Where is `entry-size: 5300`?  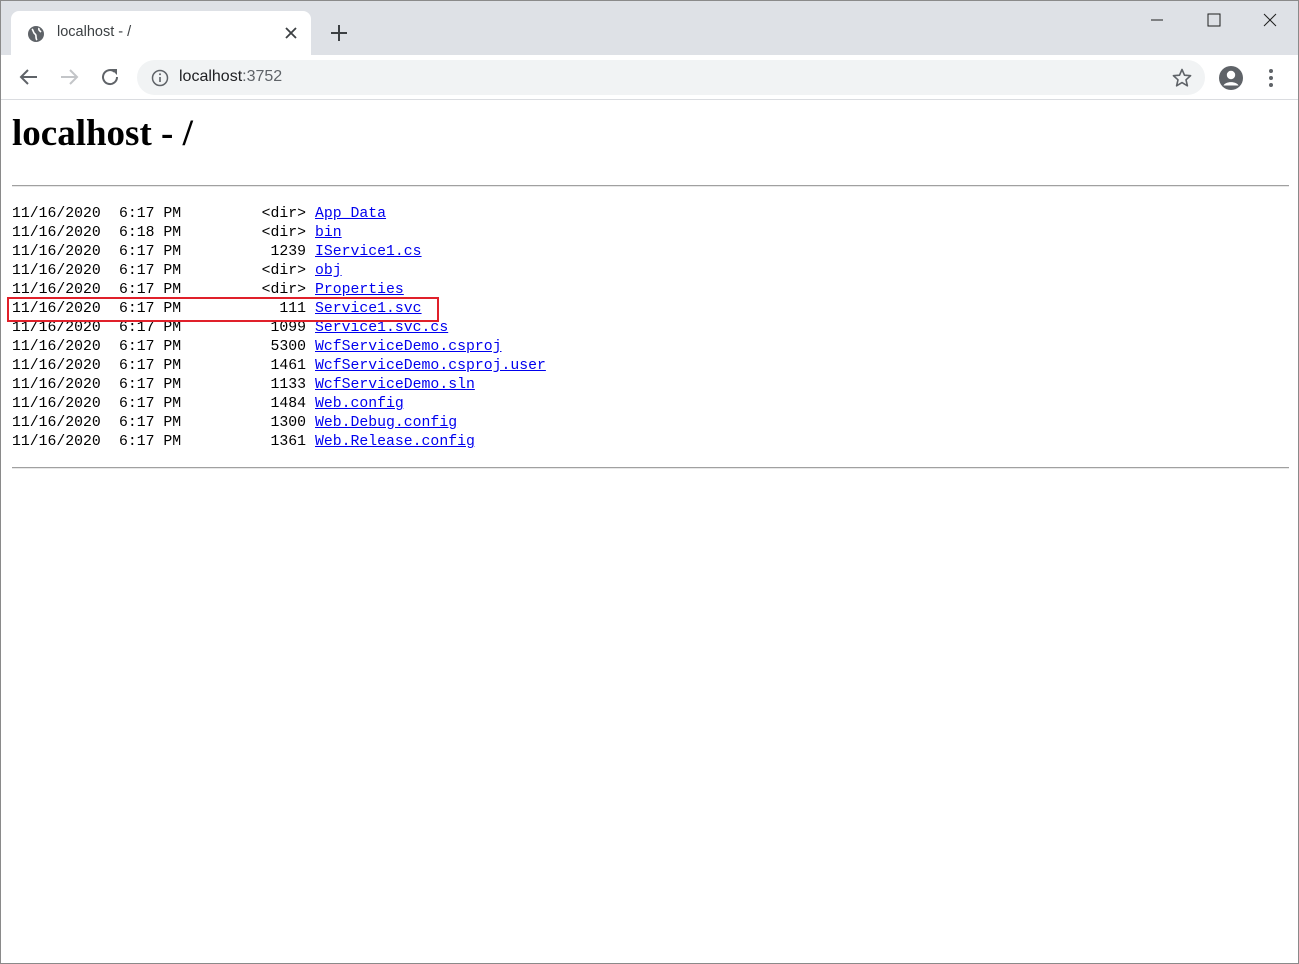
entry-size: 5300 is located at coordinates (288, 347).